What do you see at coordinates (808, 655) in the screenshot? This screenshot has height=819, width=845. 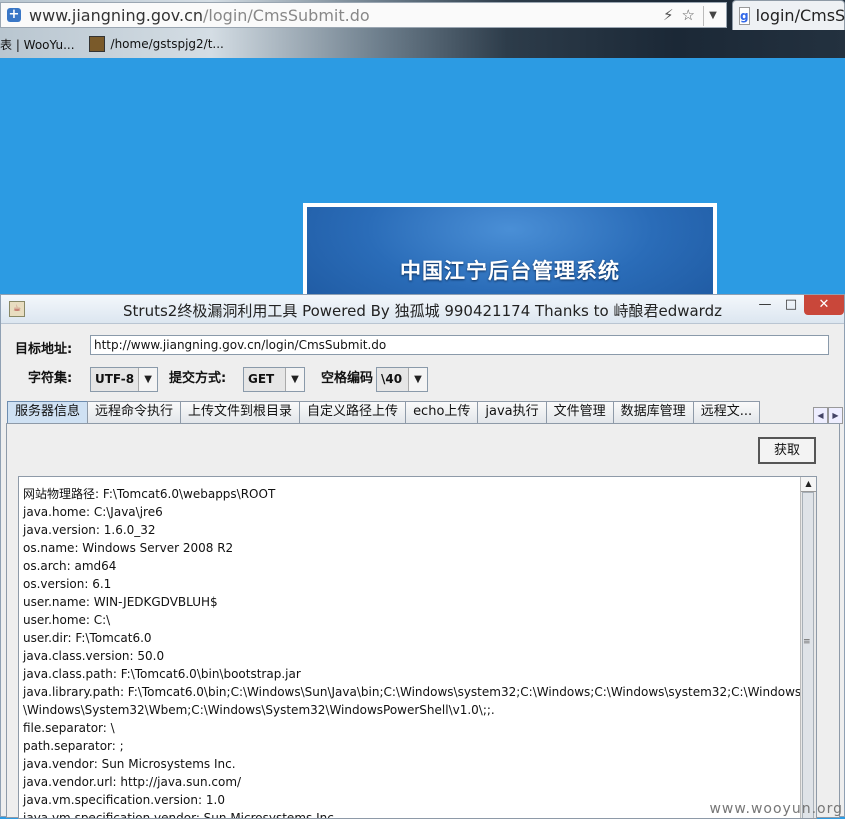 I see `scroll-thumb` at bounding box center [808, 655].